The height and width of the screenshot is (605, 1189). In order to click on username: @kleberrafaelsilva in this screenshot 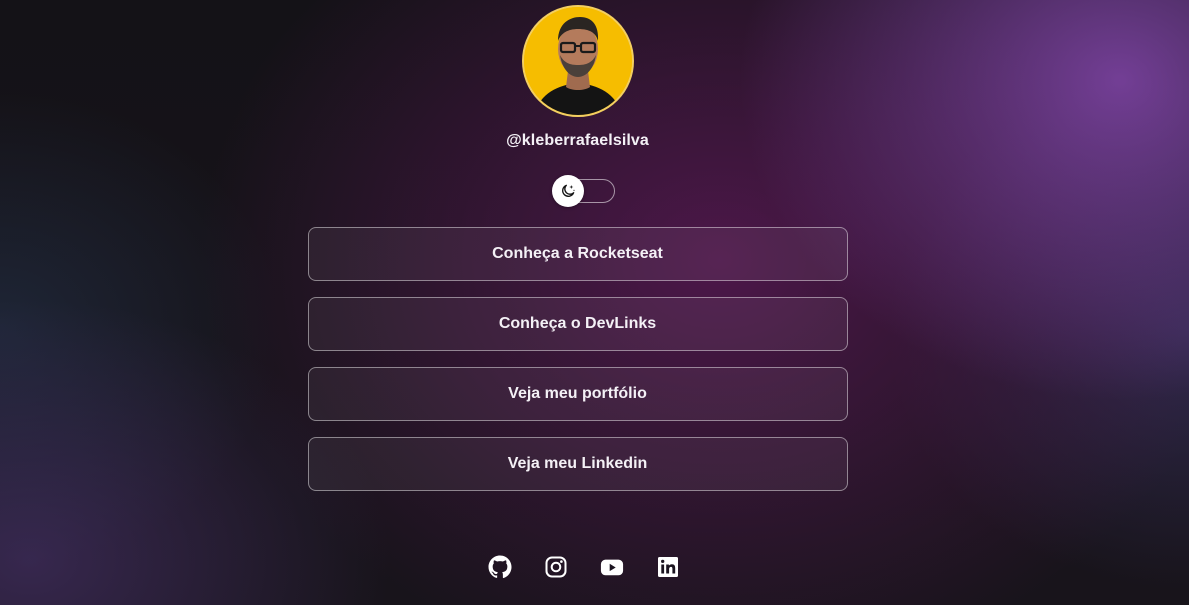, I will do `click(577, 140)`.